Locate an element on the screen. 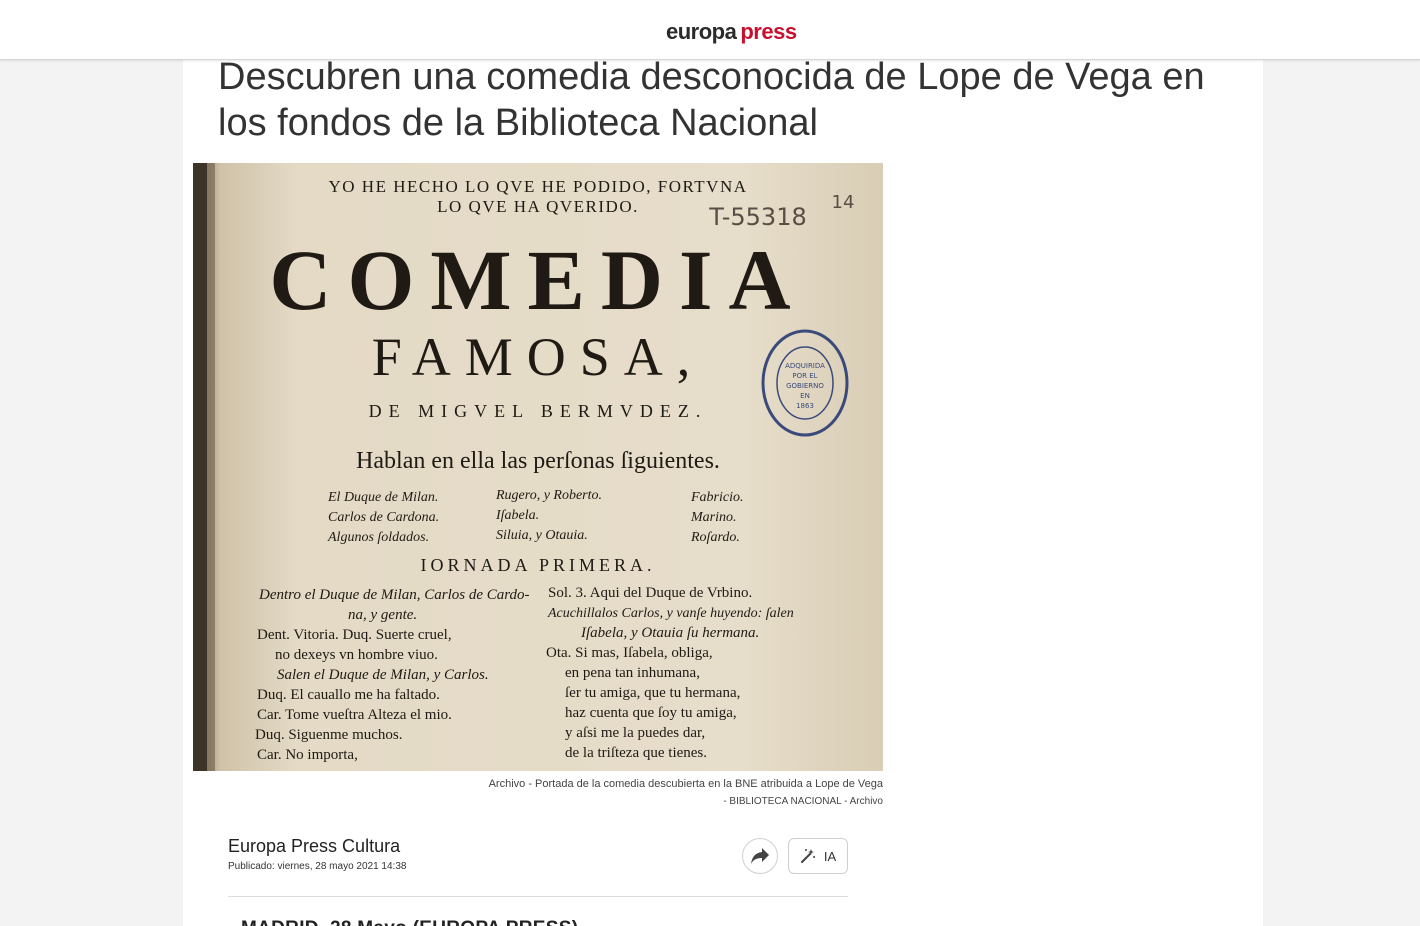  char-1-1: El Duque de Milan. is located at coordinates (382, 497).